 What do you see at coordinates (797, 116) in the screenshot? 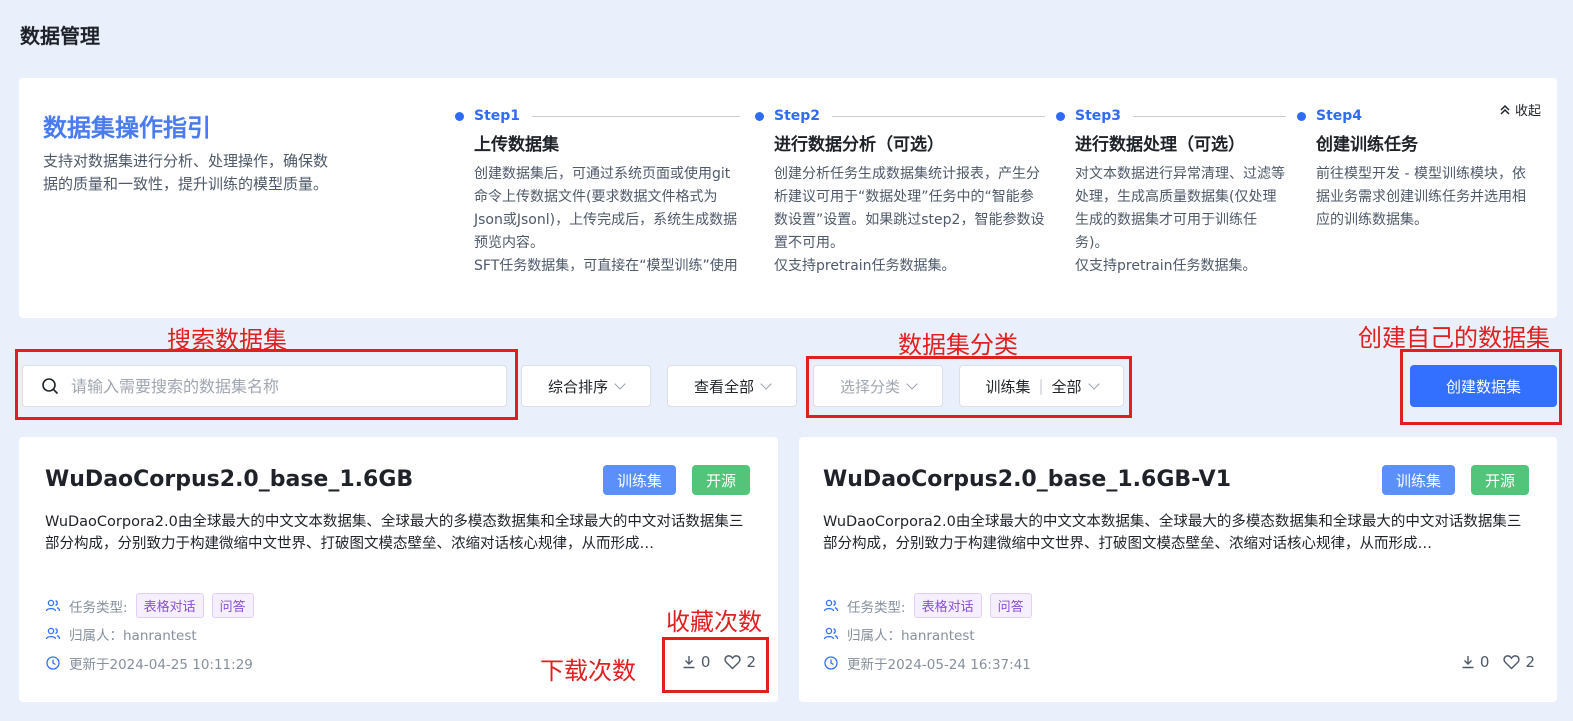
I see `step-label: Step2` at bounding box center [797, 116].